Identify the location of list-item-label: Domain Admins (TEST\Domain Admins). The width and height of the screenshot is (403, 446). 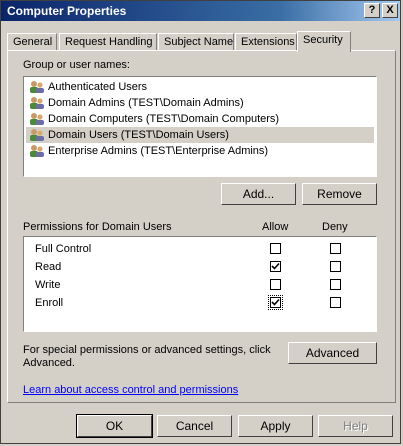
(146, 103).